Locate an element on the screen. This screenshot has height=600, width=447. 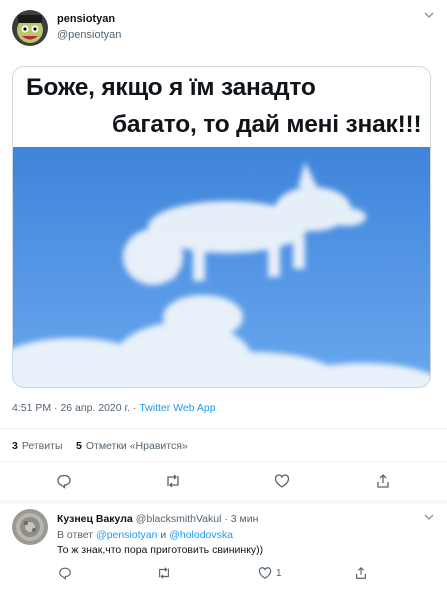
share-icon is located at coordinates (383, 481).